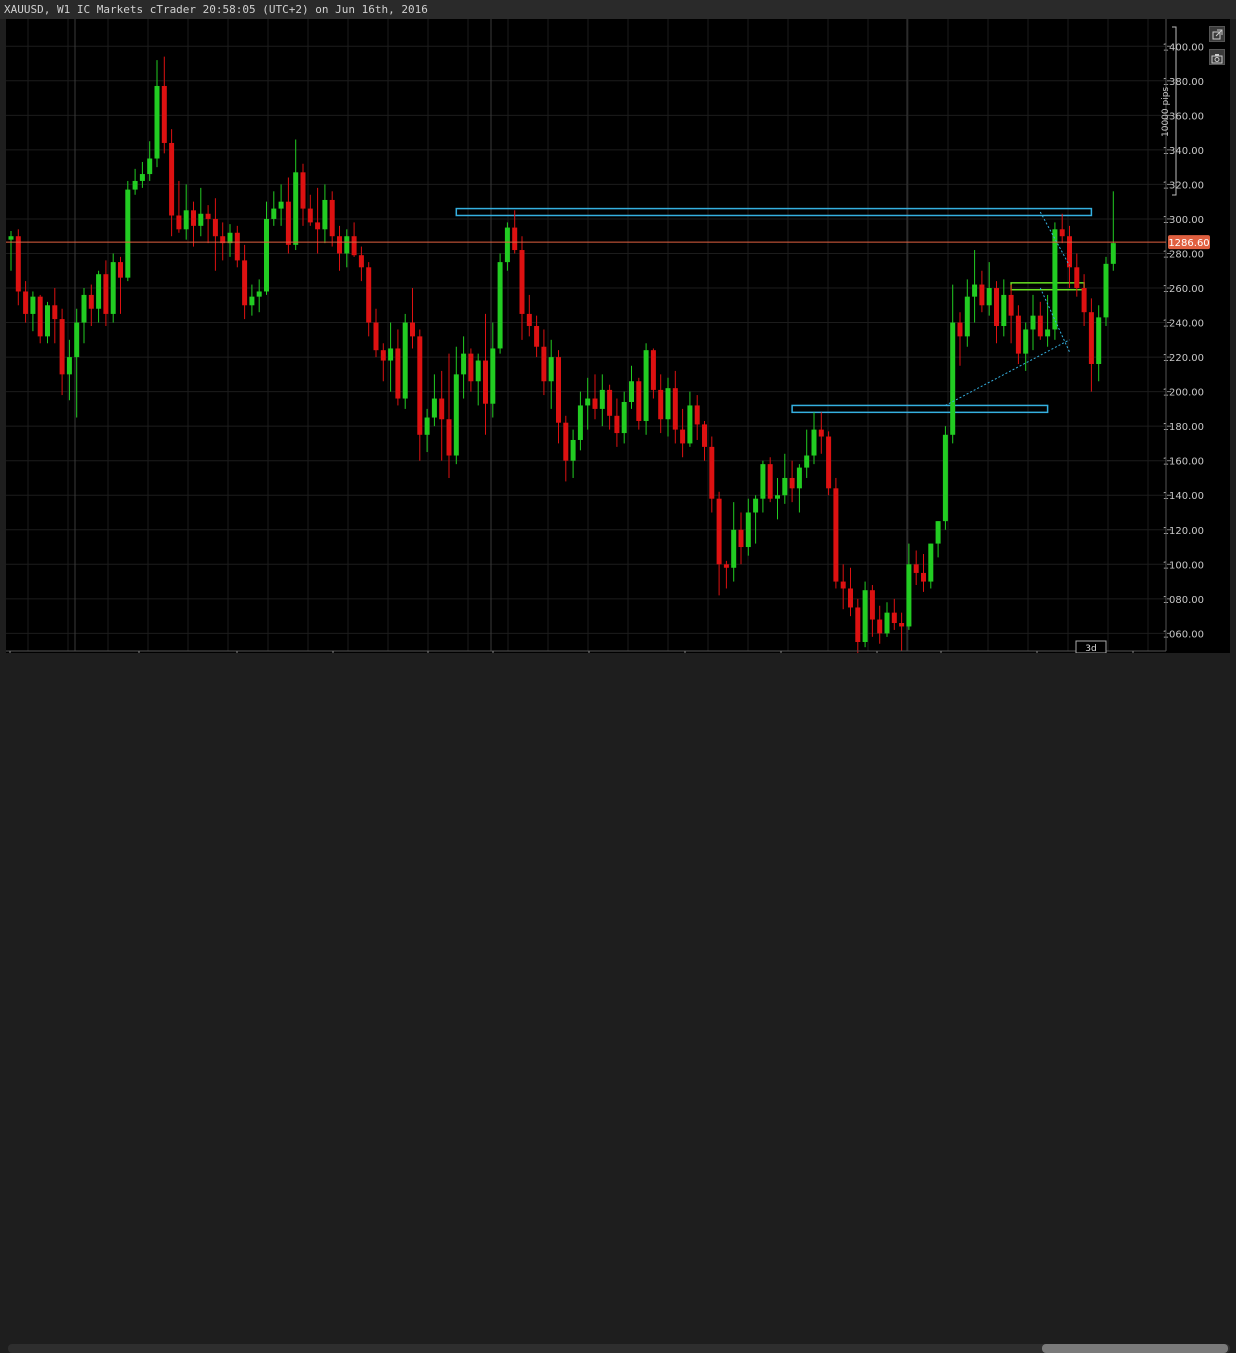 The height and width of the screenshot is (1353, 1236). I want to click on zone-rectangle, so click(1047, 286).